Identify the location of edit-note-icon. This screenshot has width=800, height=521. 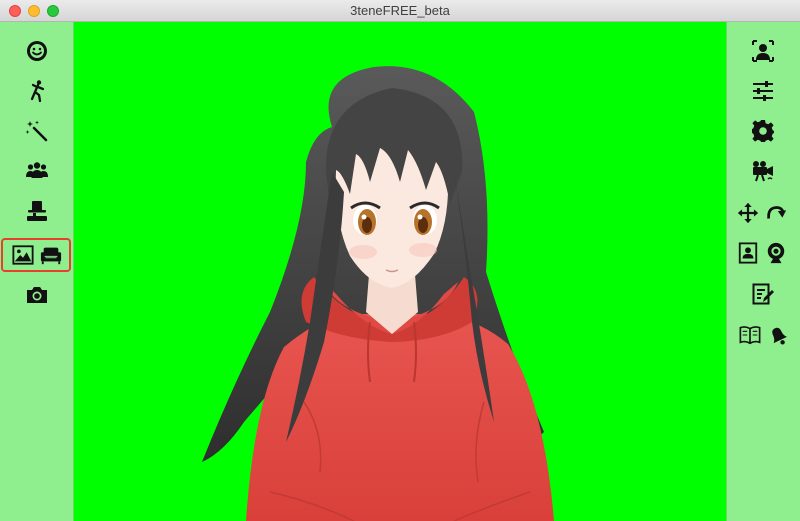
(763, 294).